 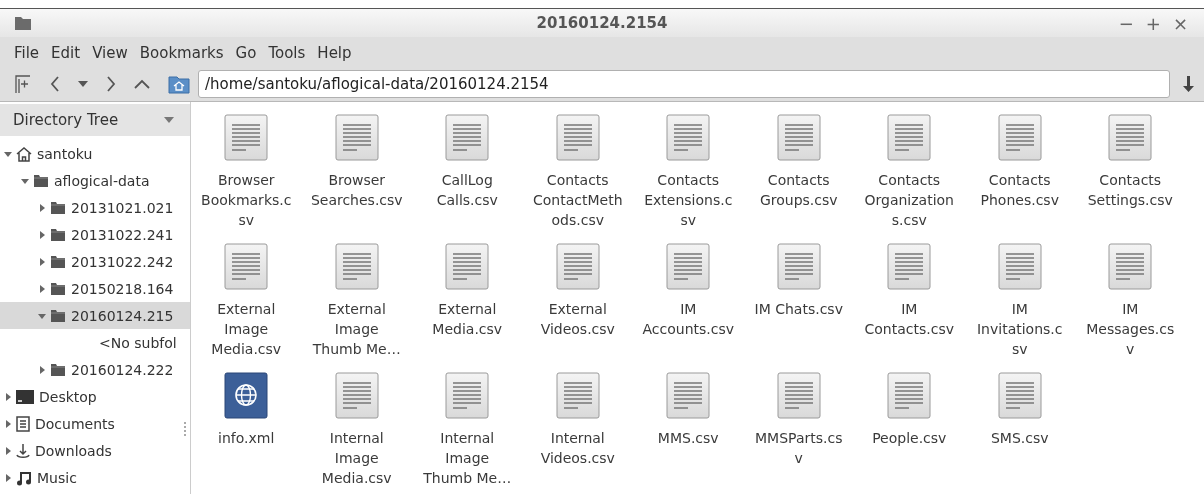 I want to click on tree-item-label: Documents, so click(x=75, y=423).